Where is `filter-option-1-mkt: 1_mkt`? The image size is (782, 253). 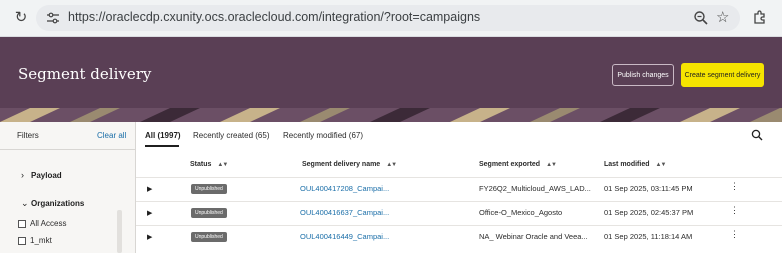 filter-option-1-mkt: 1_mkt is located at coordinates (35, 240).